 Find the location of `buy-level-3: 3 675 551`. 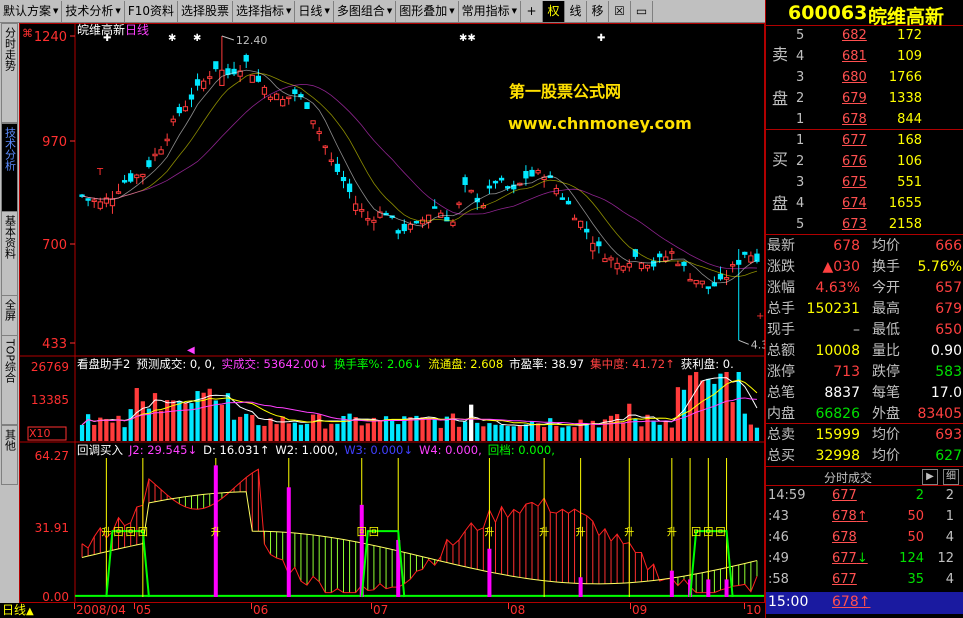

buy-level-3: 3 675 551 is located at coordinates (864, 182).